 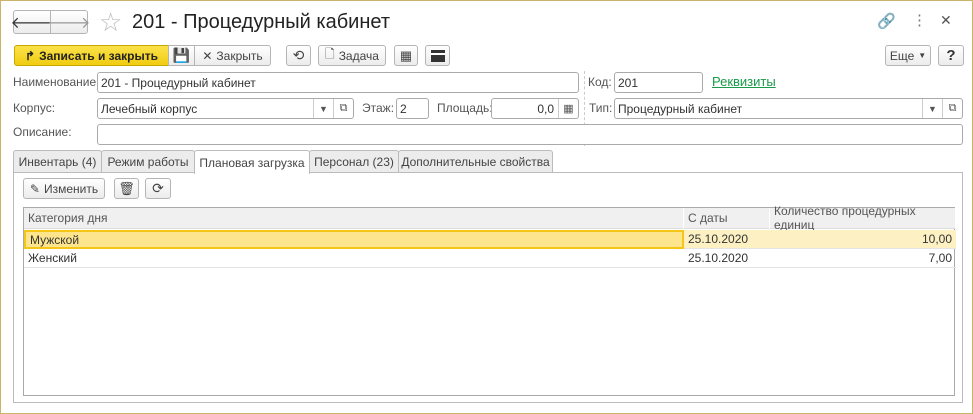 I want to click on star-icon: ☆, so click(x=110, y=22).